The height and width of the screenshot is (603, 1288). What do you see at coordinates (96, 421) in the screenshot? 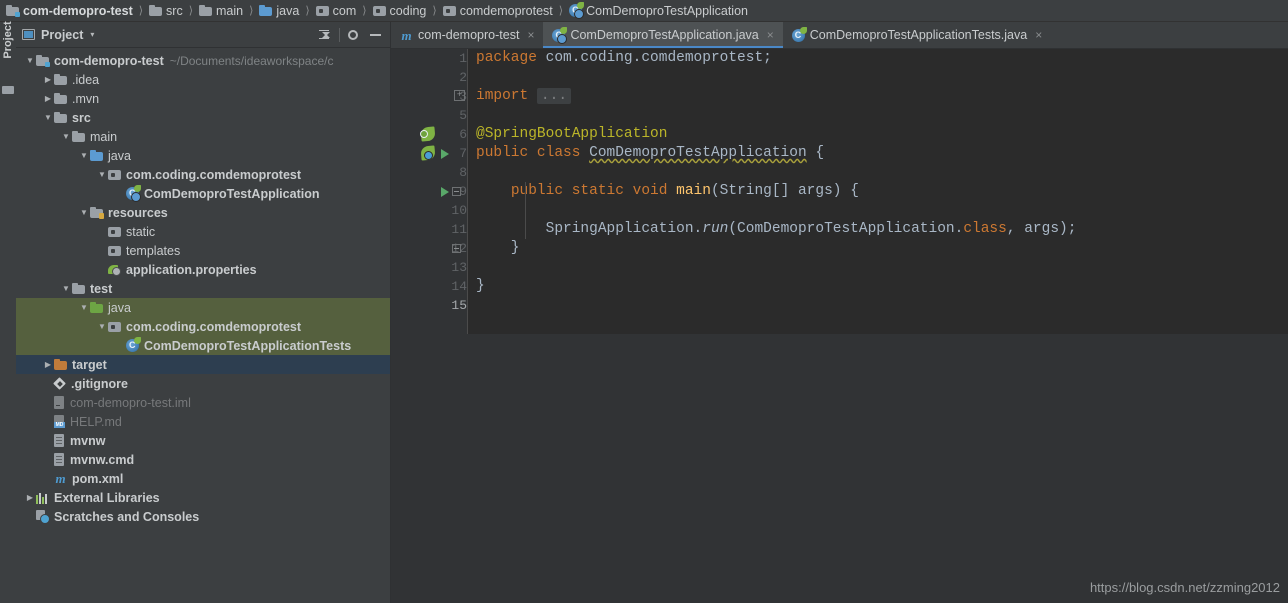
I see `tree-row-label: HELP.md` at bounding box center [96, 421].